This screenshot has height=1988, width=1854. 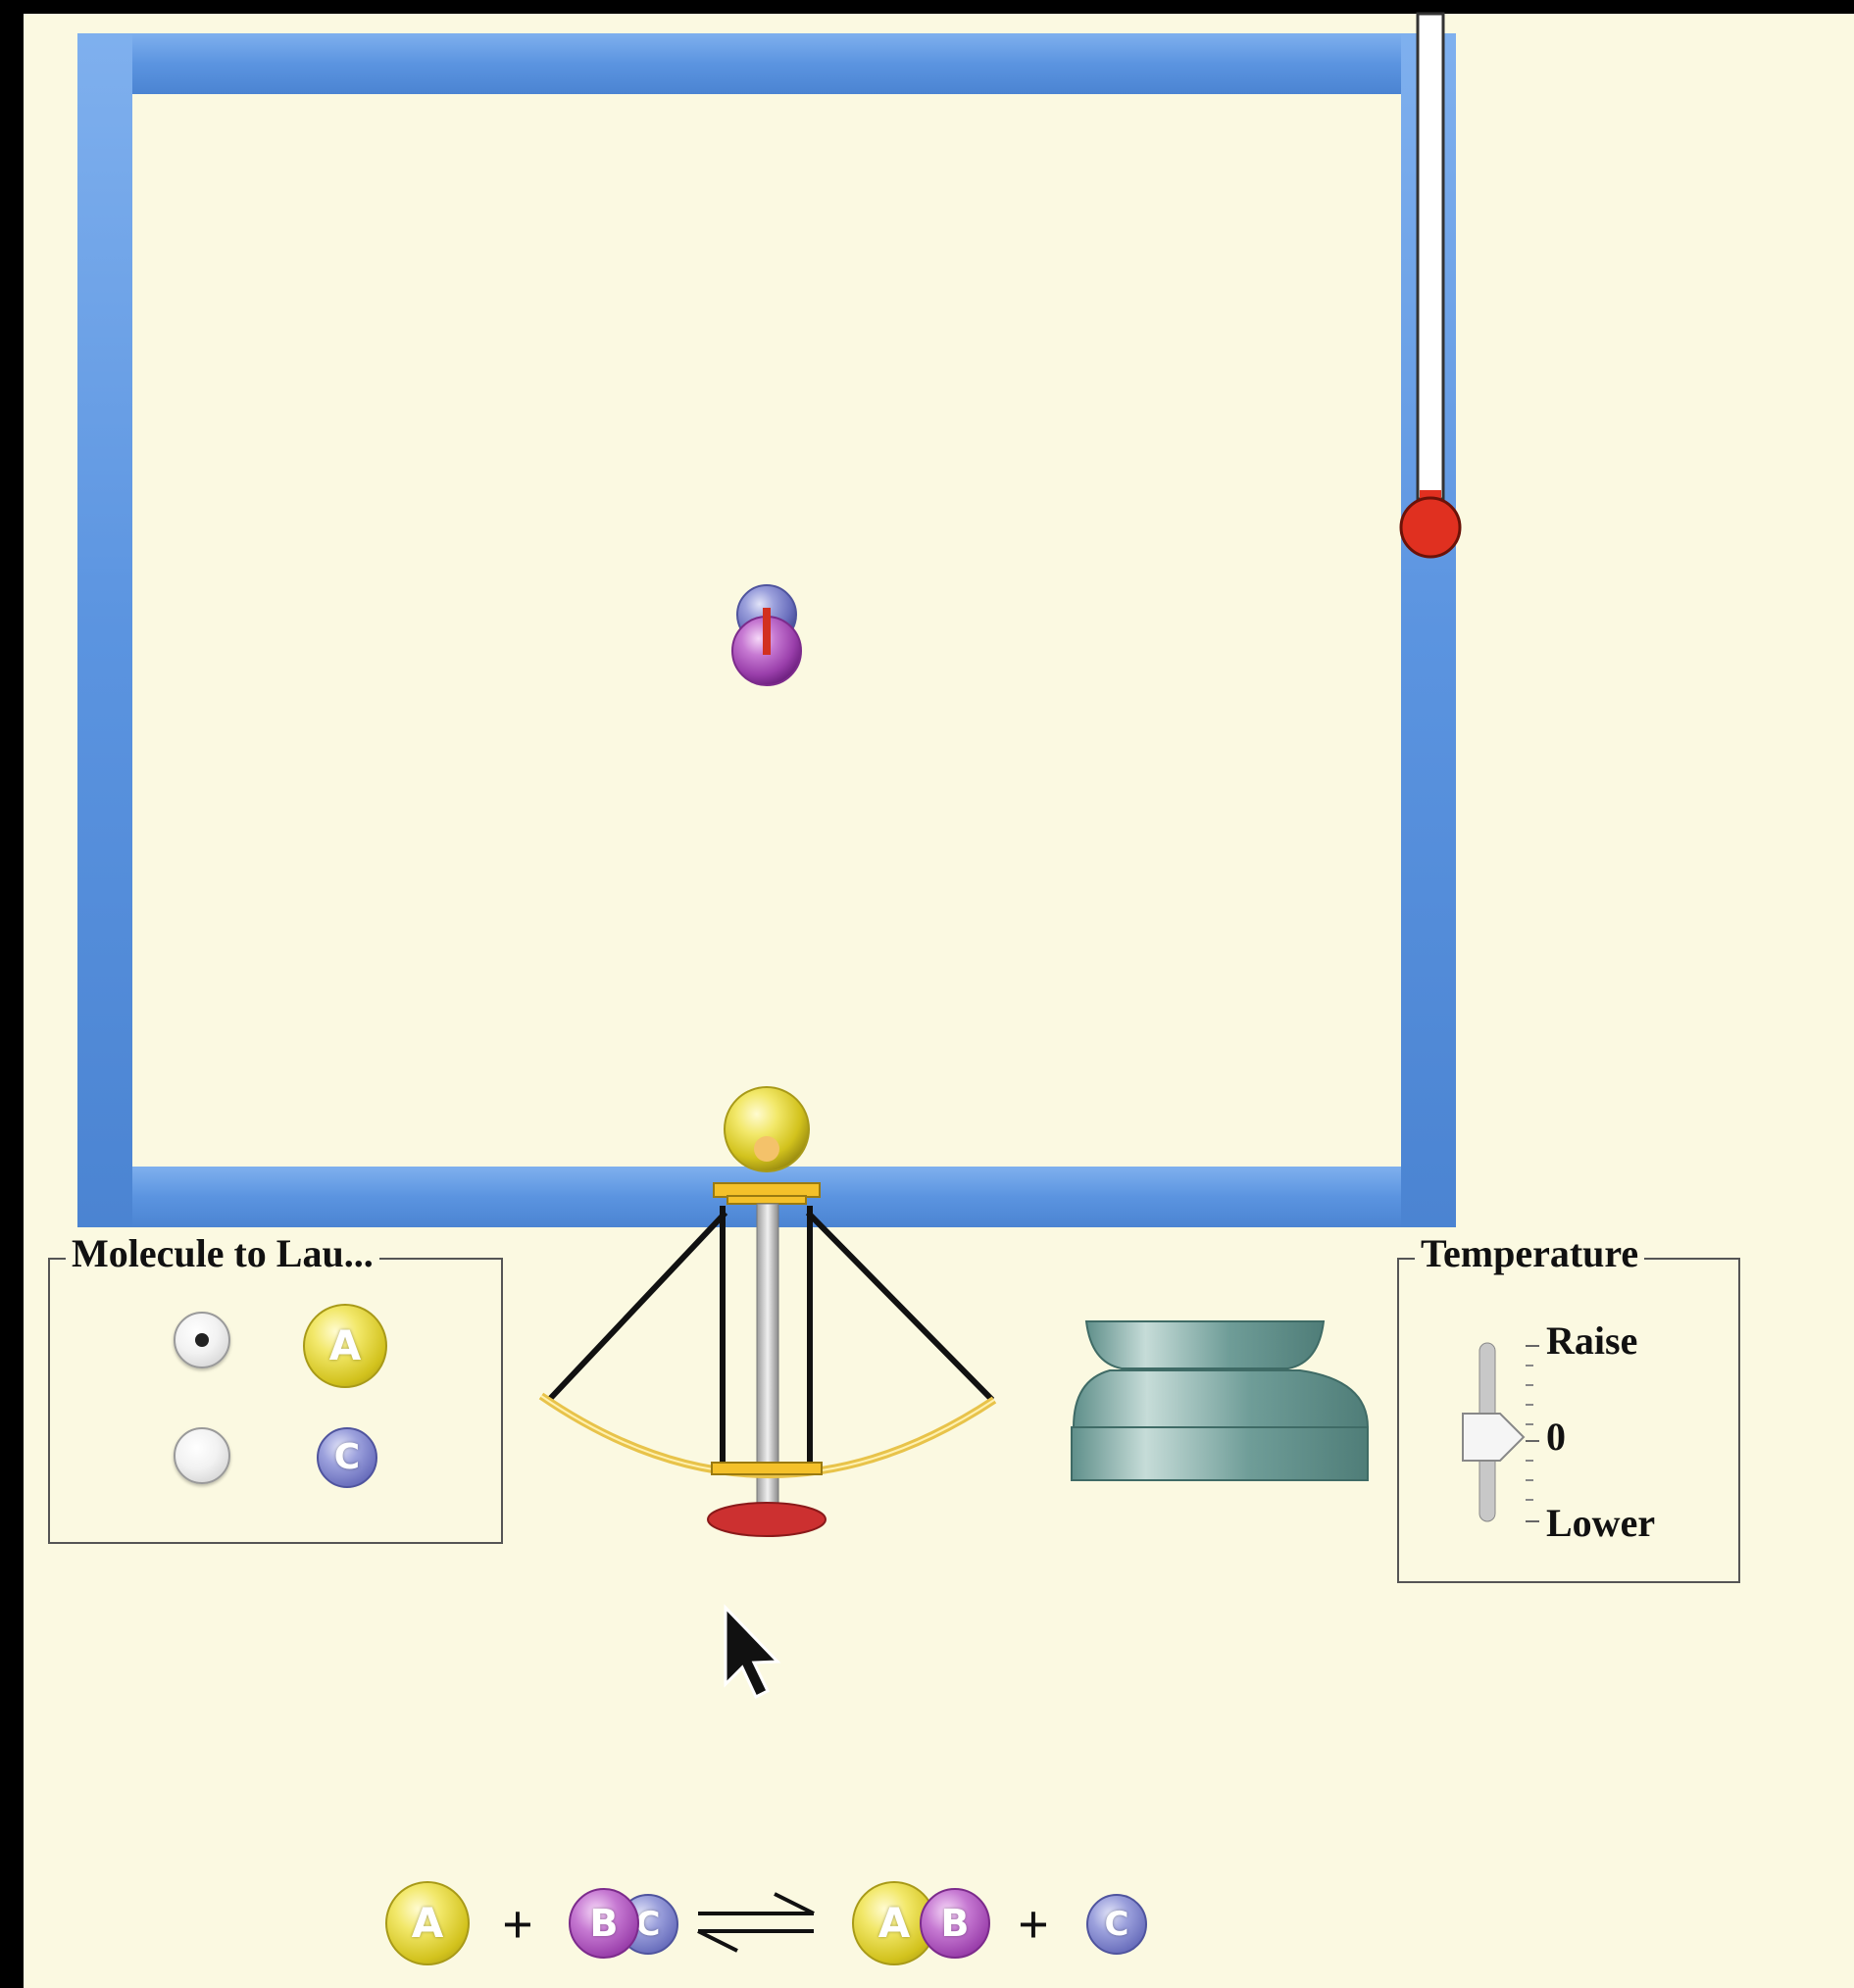 What do you see at coordinates (1530, 1253) in the screenshot?
I see `temperature-panel-title: Temperature` at bounding box center [1530, 1253].